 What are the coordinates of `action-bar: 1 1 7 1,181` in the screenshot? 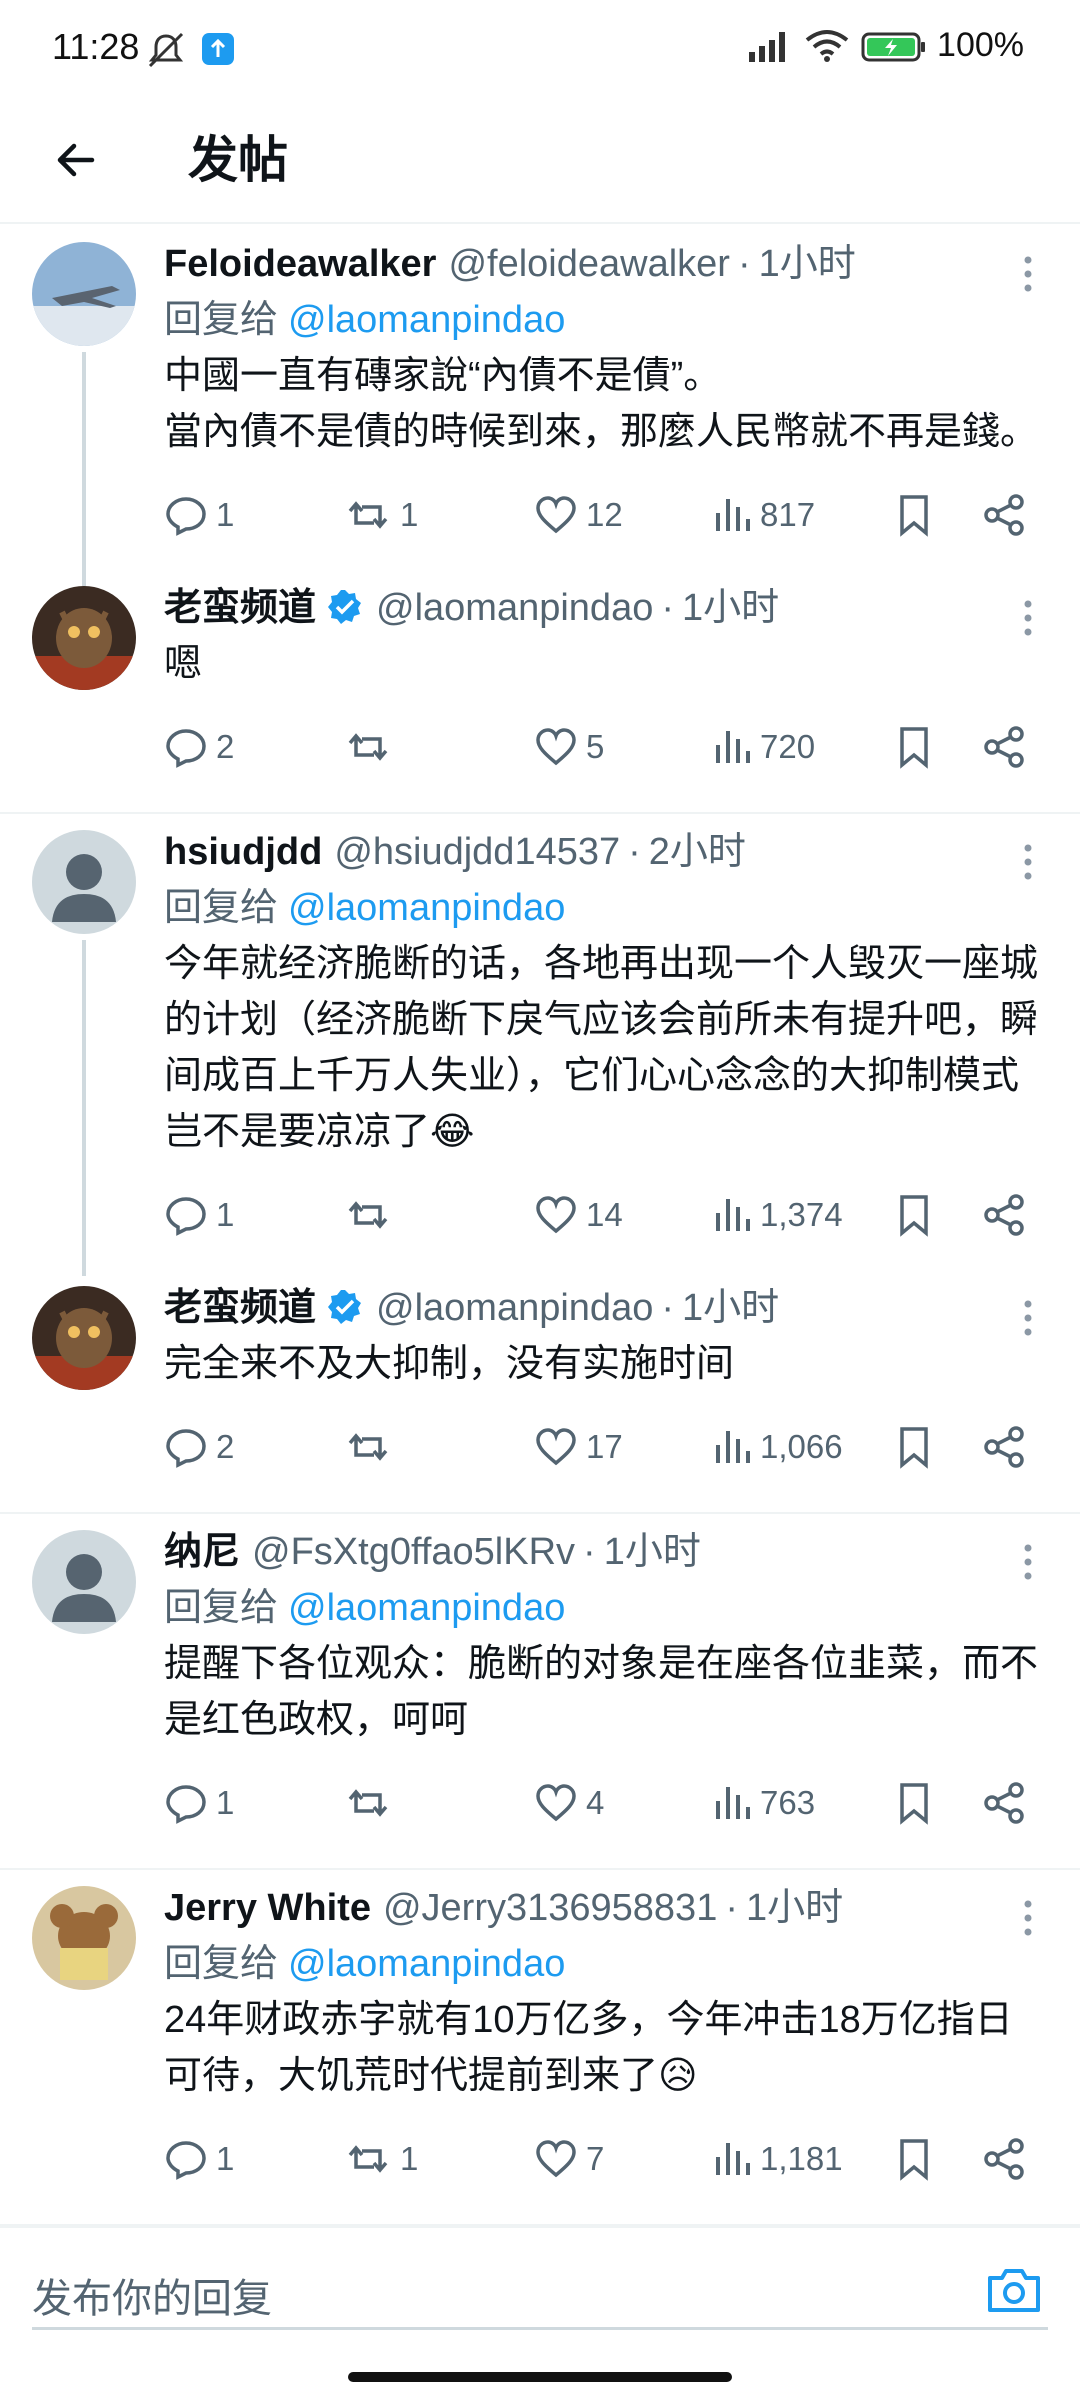 It's located at (606, 2159).